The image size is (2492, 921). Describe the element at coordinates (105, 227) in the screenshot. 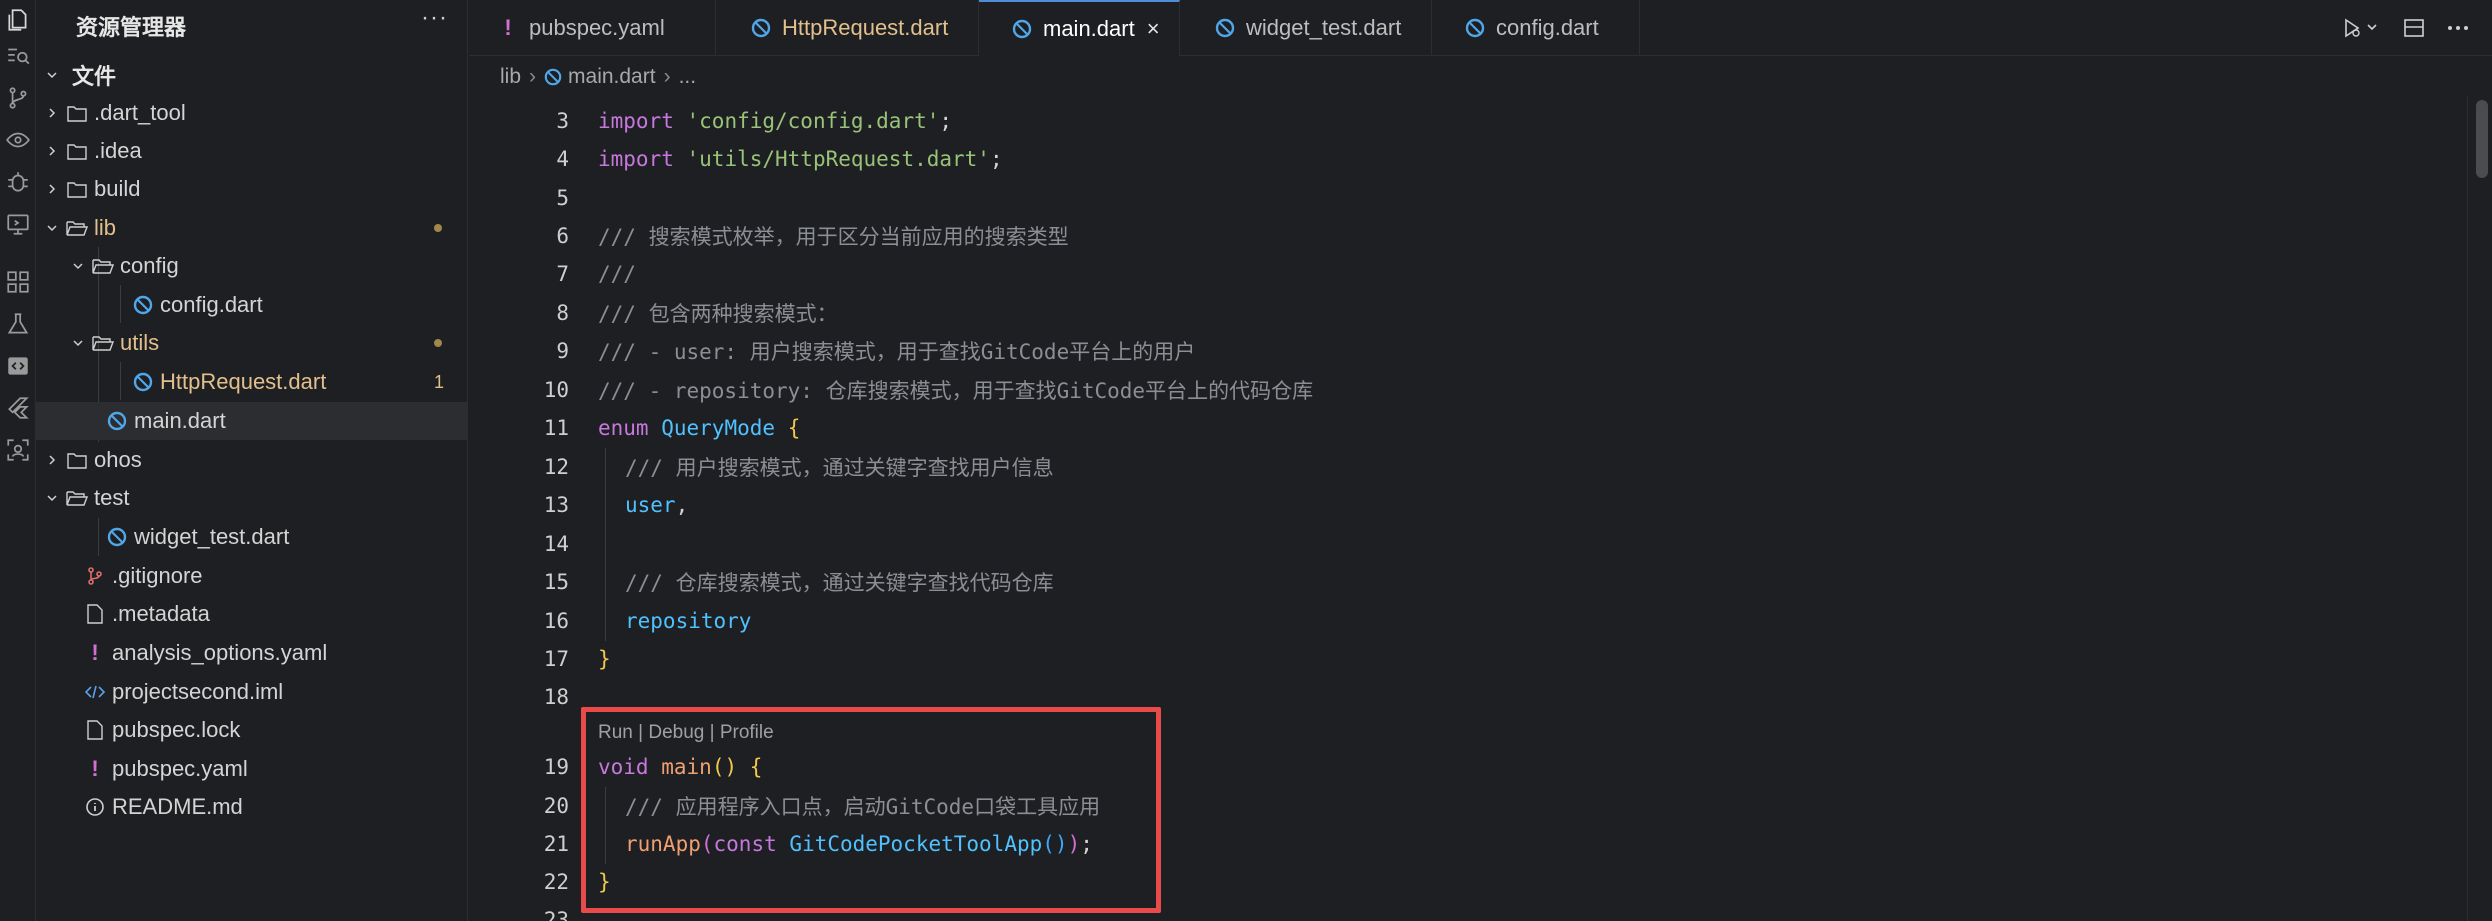

I see `tree-label: lib` at that location.